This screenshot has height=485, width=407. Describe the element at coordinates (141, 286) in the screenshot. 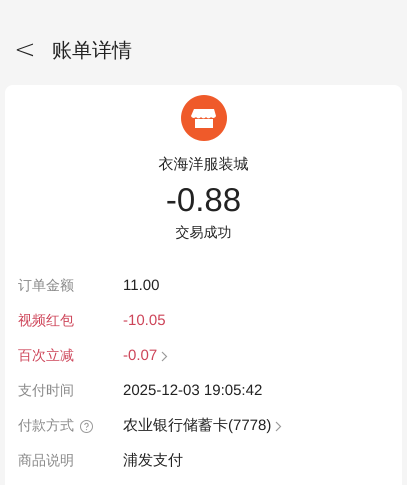

I see `row-value: 11.00` at that location.